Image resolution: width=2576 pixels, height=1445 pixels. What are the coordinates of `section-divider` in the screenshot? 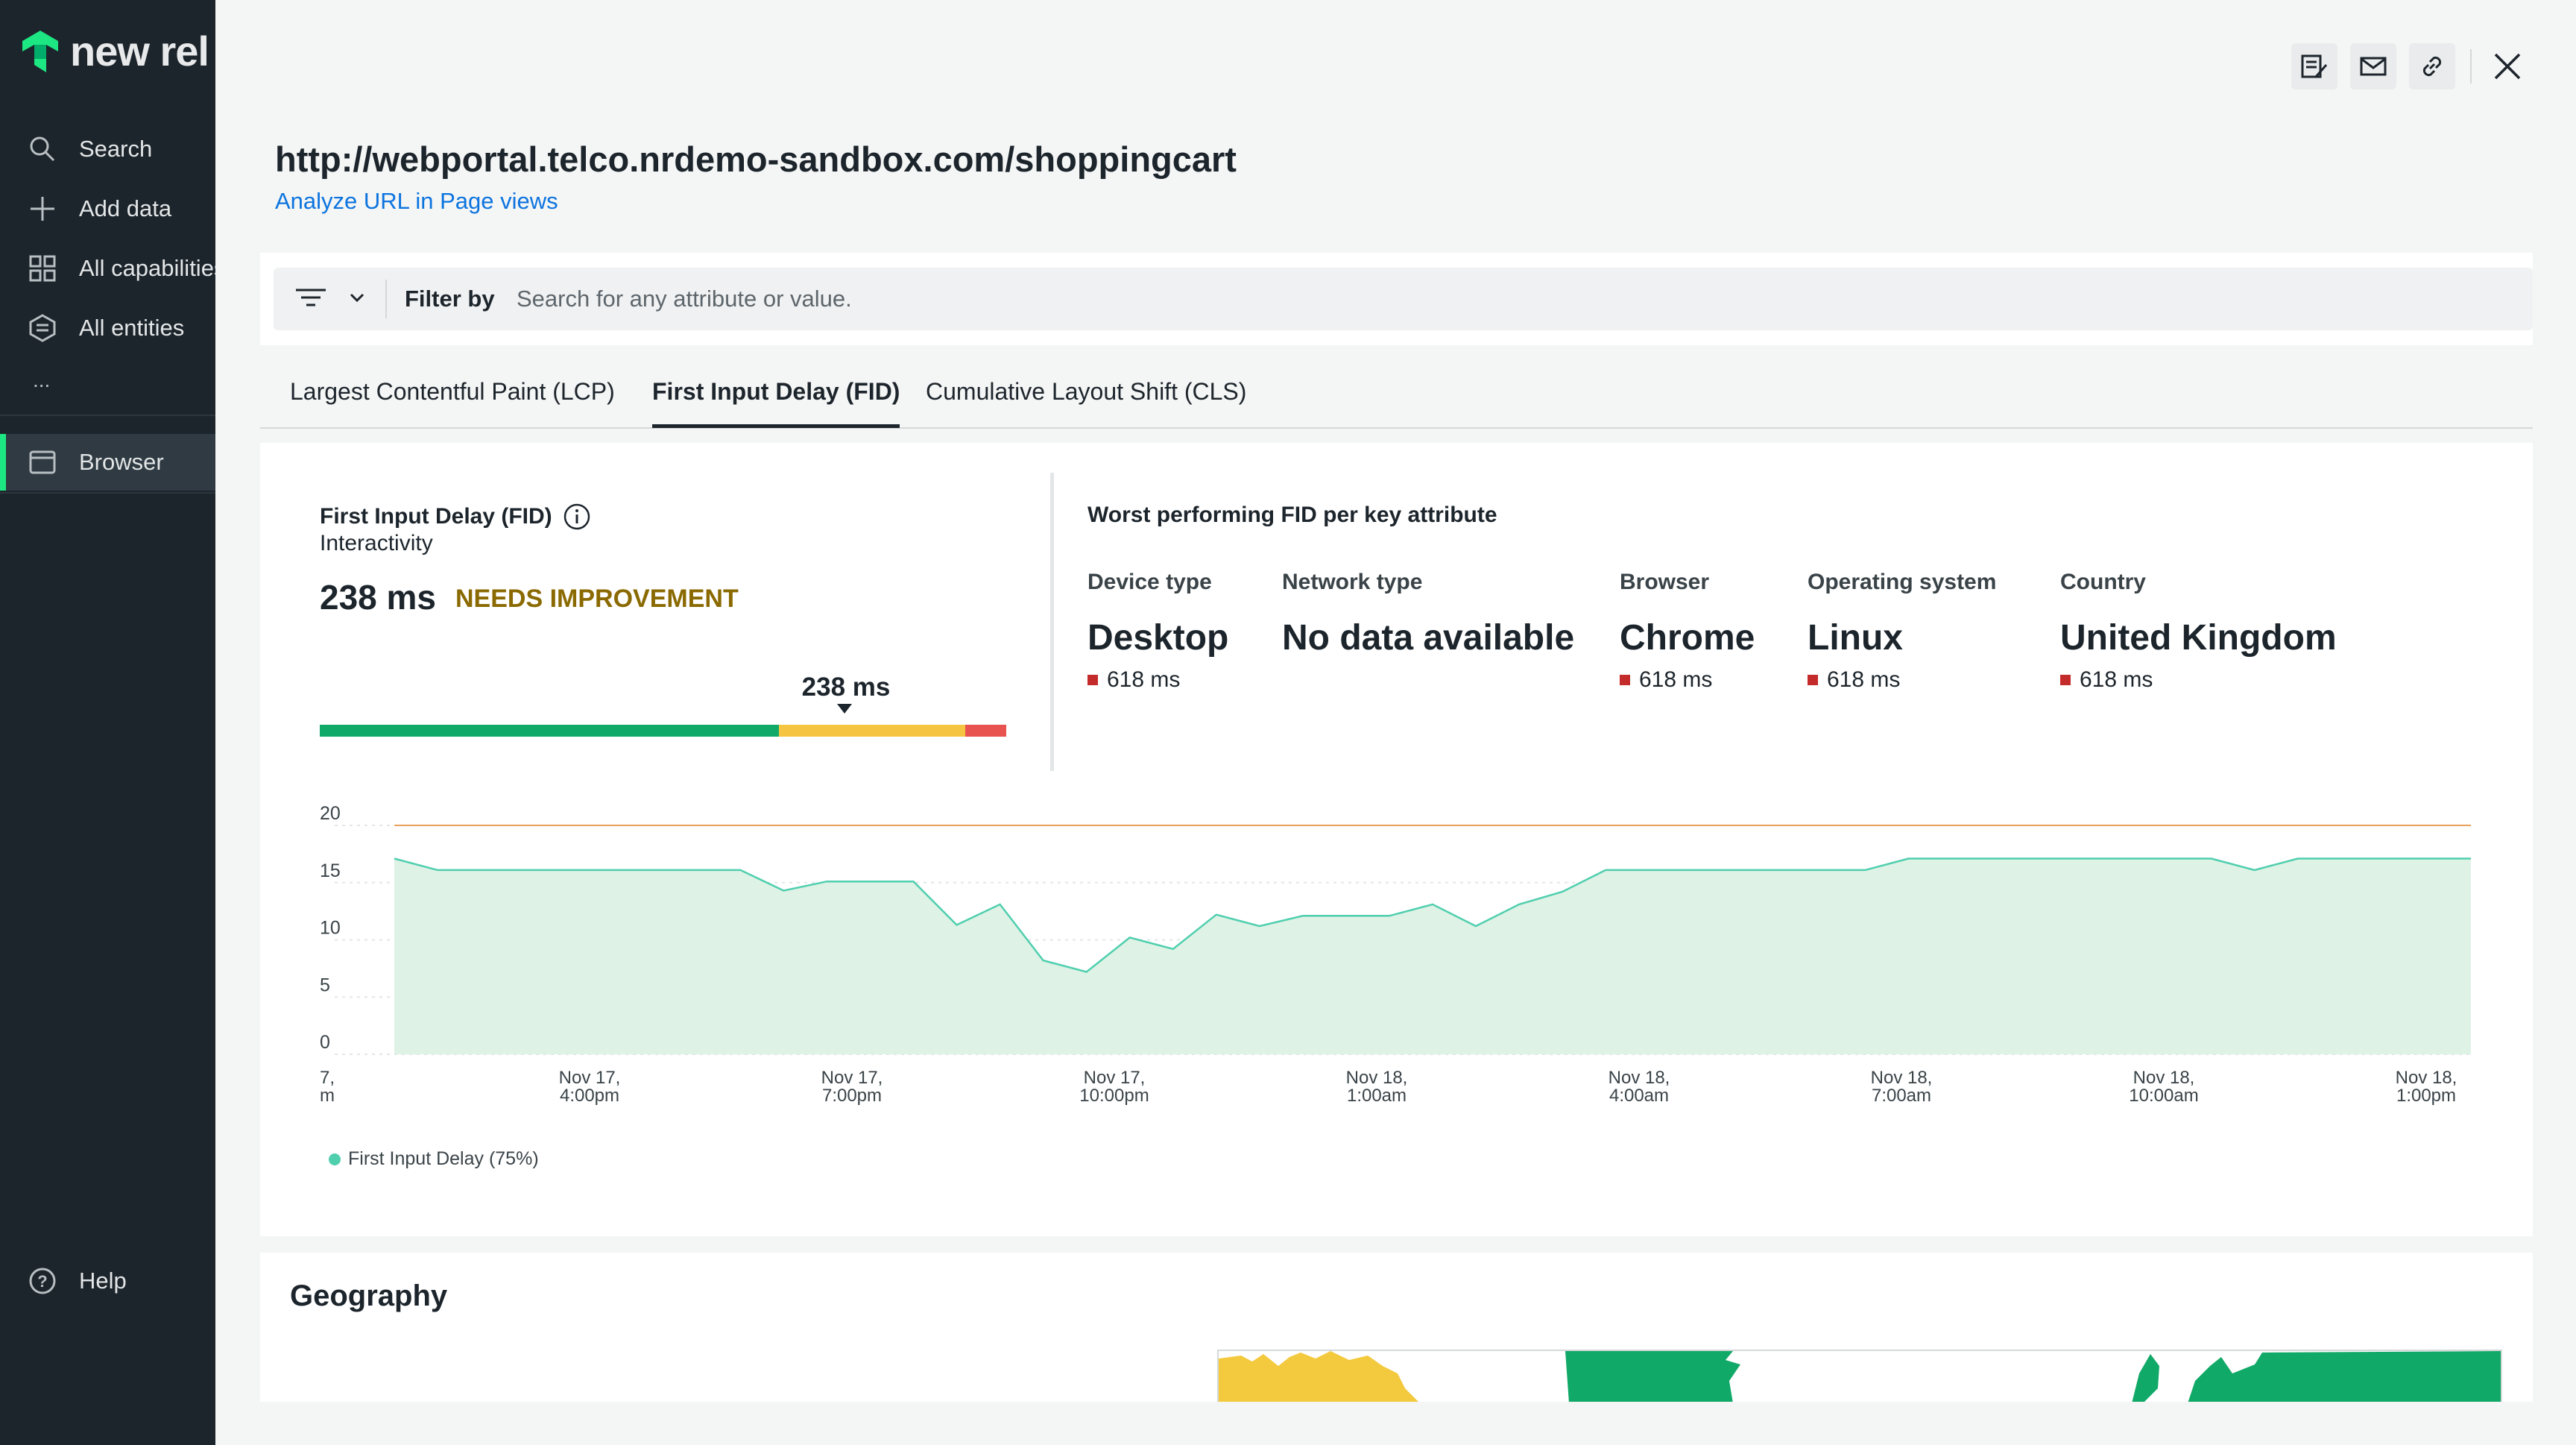 It's located at (1052, 622).